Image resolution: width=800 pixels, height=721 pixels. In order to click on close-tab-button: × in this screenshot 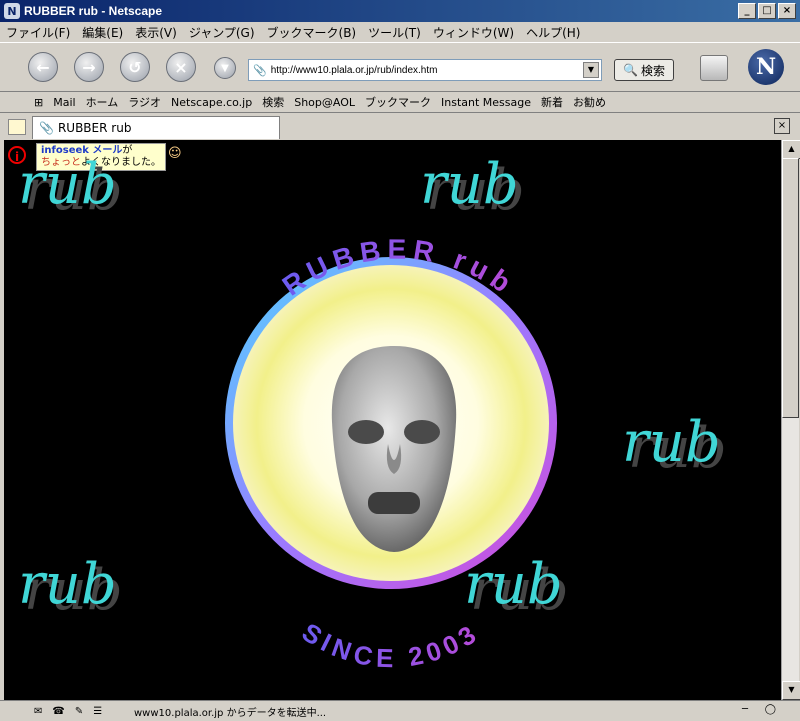, I will do `click(782, 126)`.